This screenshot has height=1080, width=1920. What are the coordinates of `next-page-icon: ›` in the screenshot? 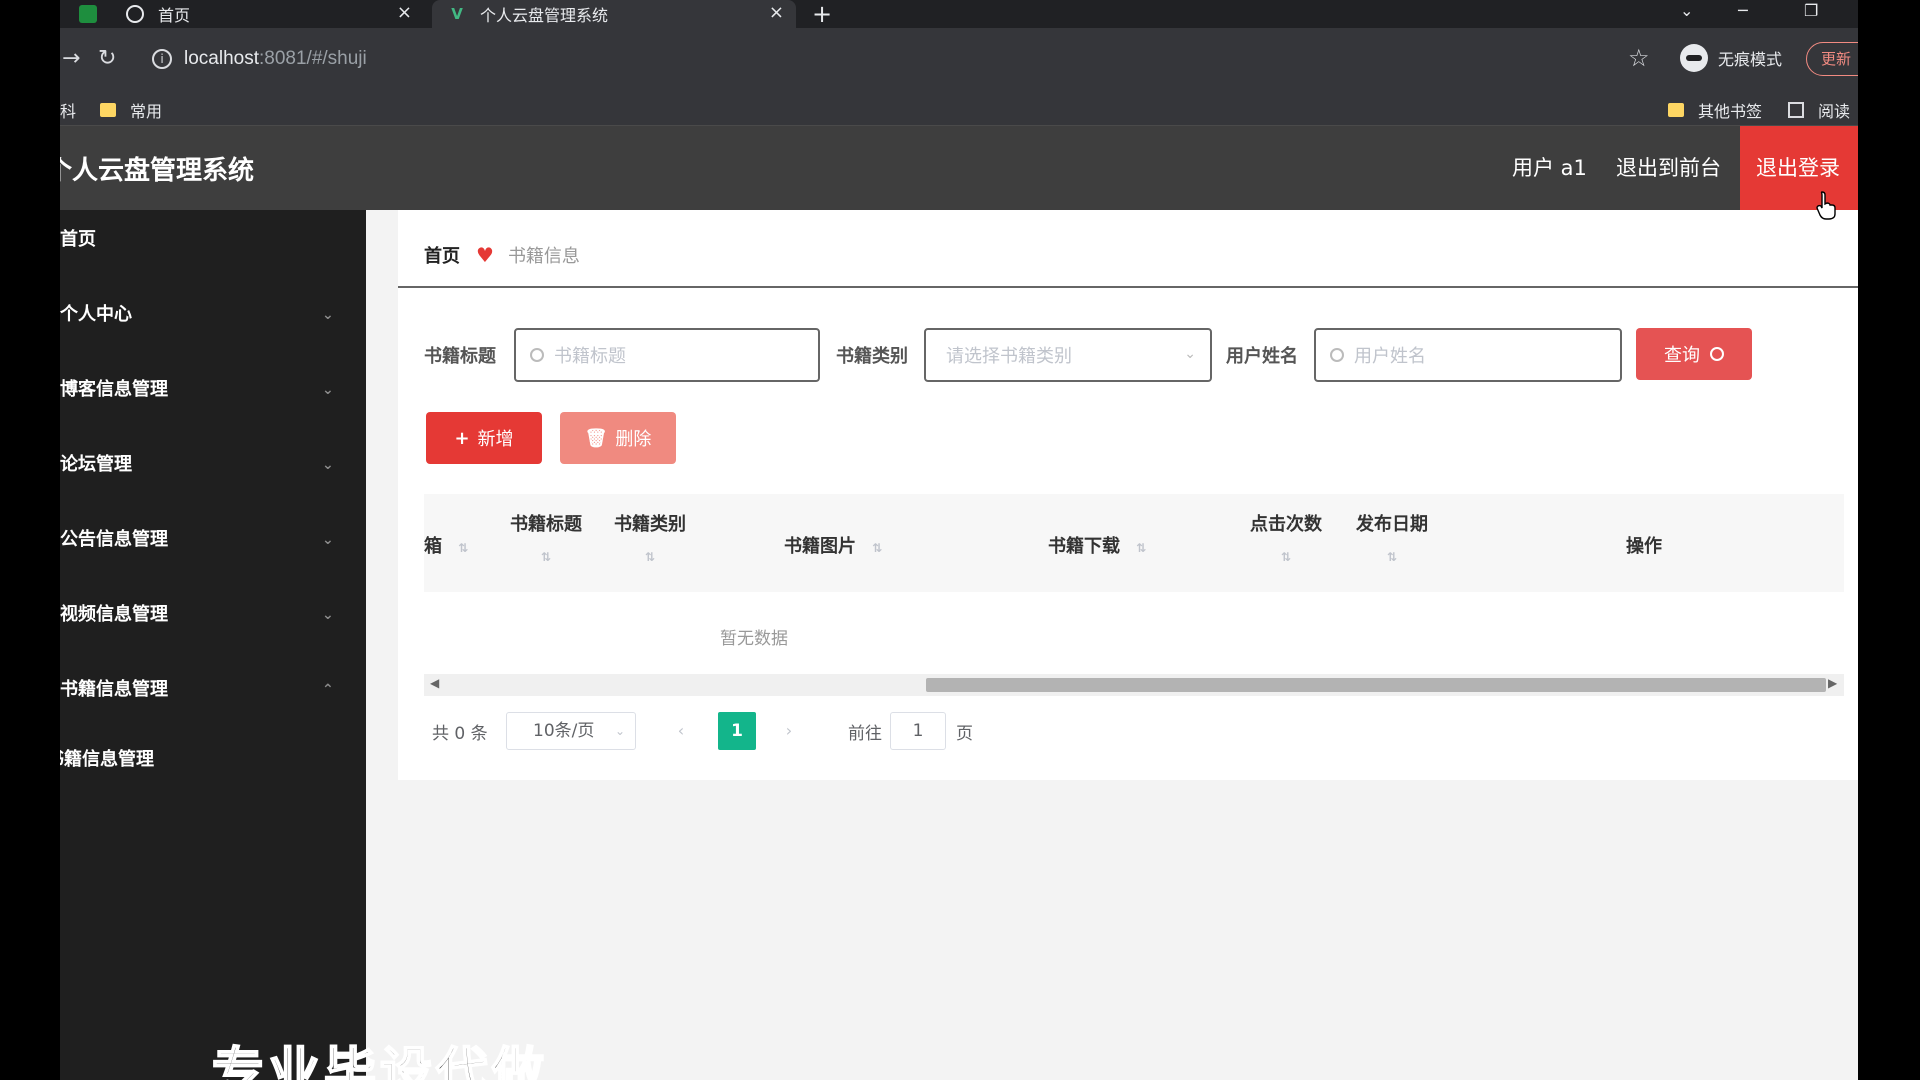 It's located at (789, 731).